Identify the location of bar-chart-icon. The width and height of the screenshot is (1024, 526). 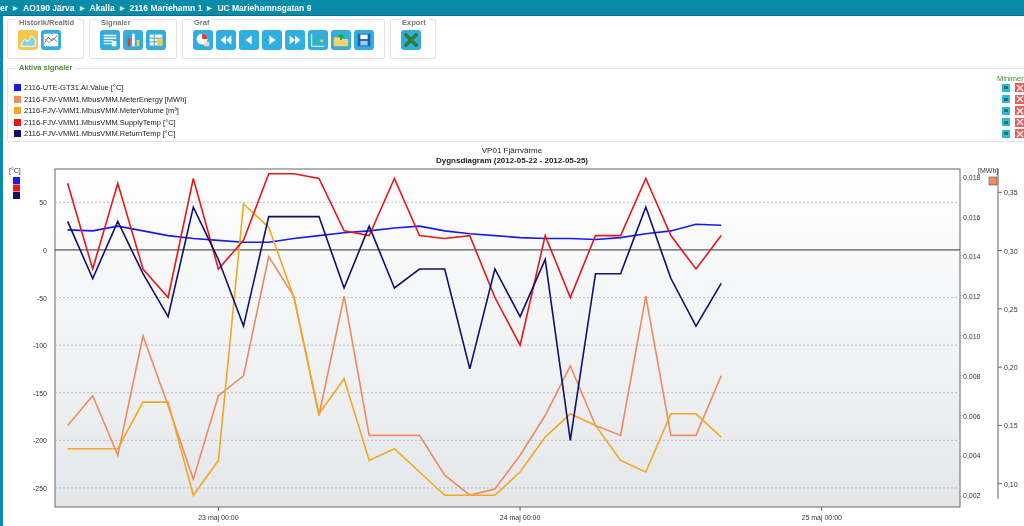
(133, 40).